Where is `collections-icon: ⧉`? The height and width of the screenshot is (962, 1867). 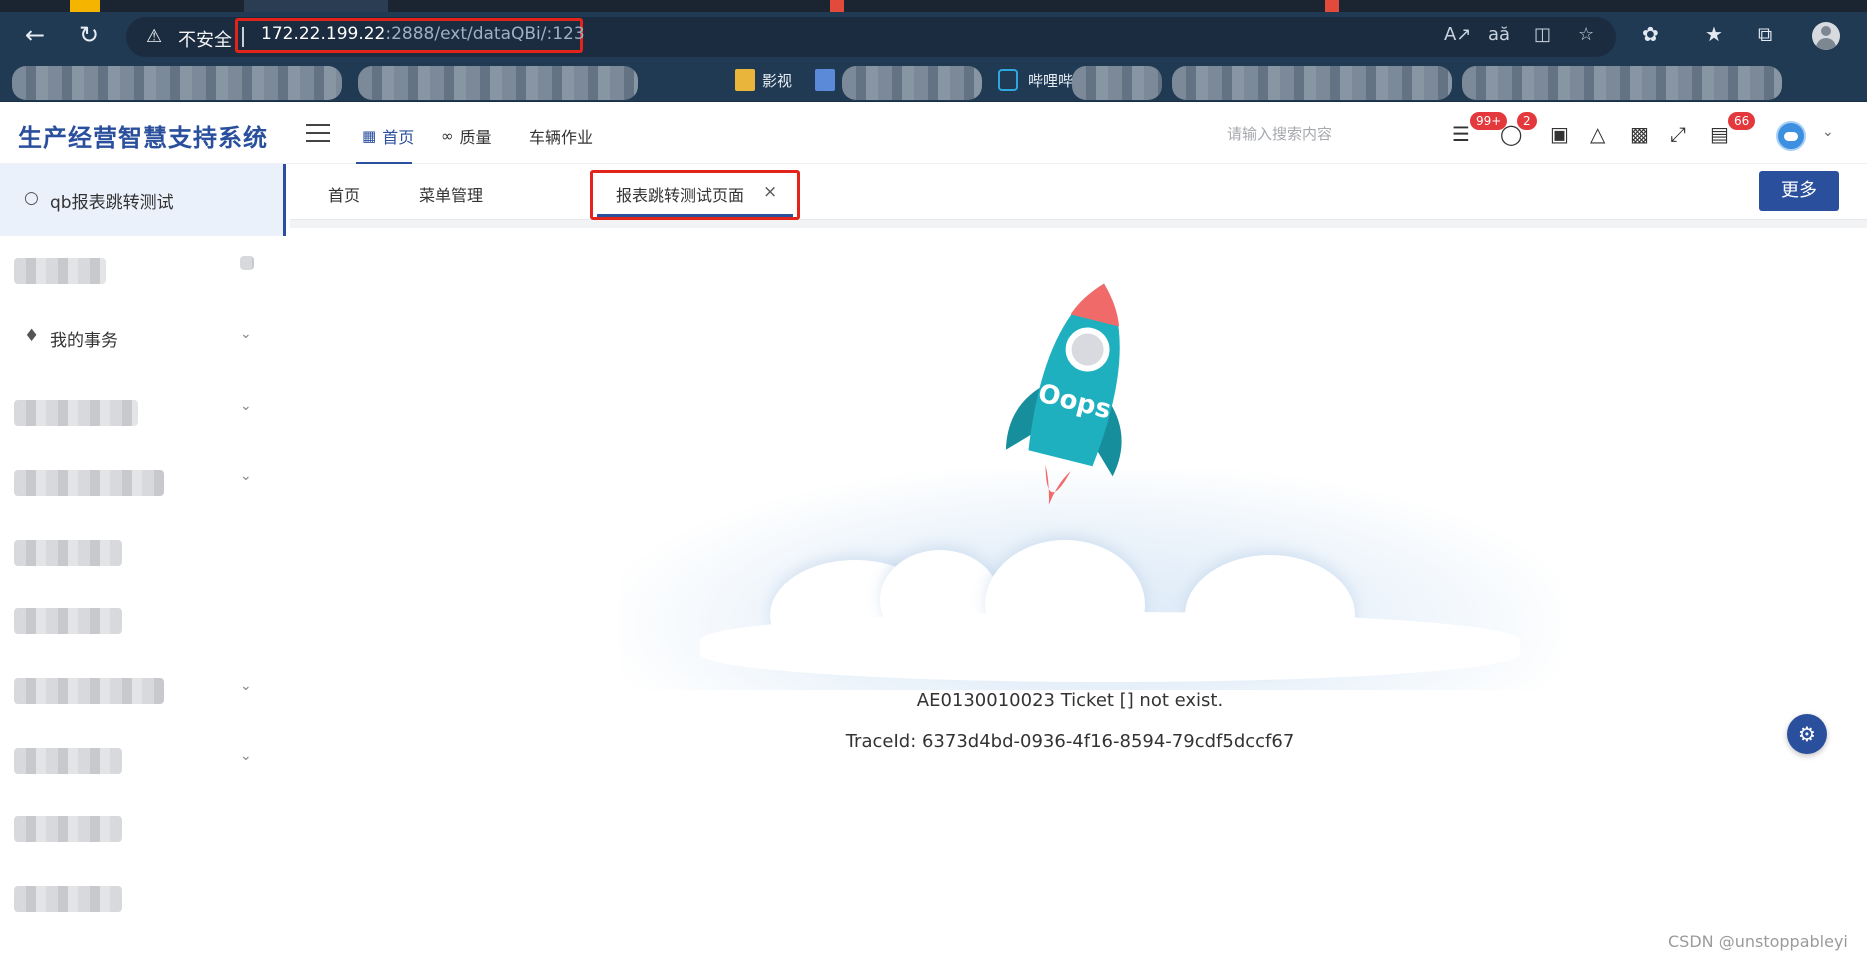
collections-icon: ⧉ is located at coordinates (1765, 34).